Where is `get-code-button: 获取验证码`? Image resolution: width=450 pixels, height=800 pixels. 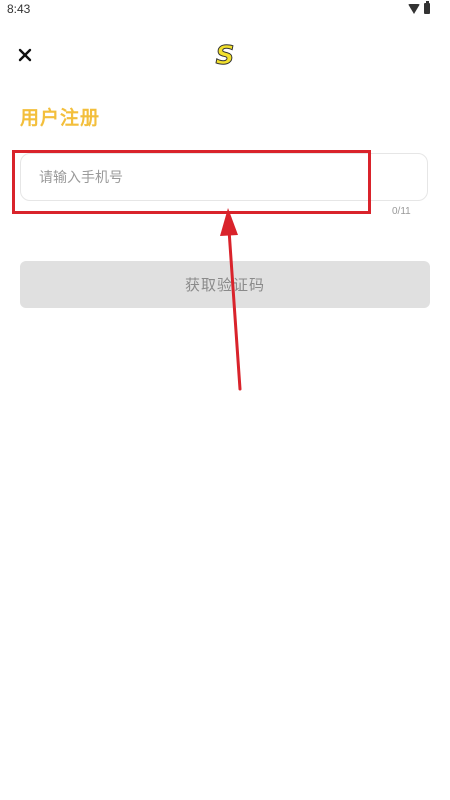 get-code-button: 获取验证码 is located at coordinates (225, 284).